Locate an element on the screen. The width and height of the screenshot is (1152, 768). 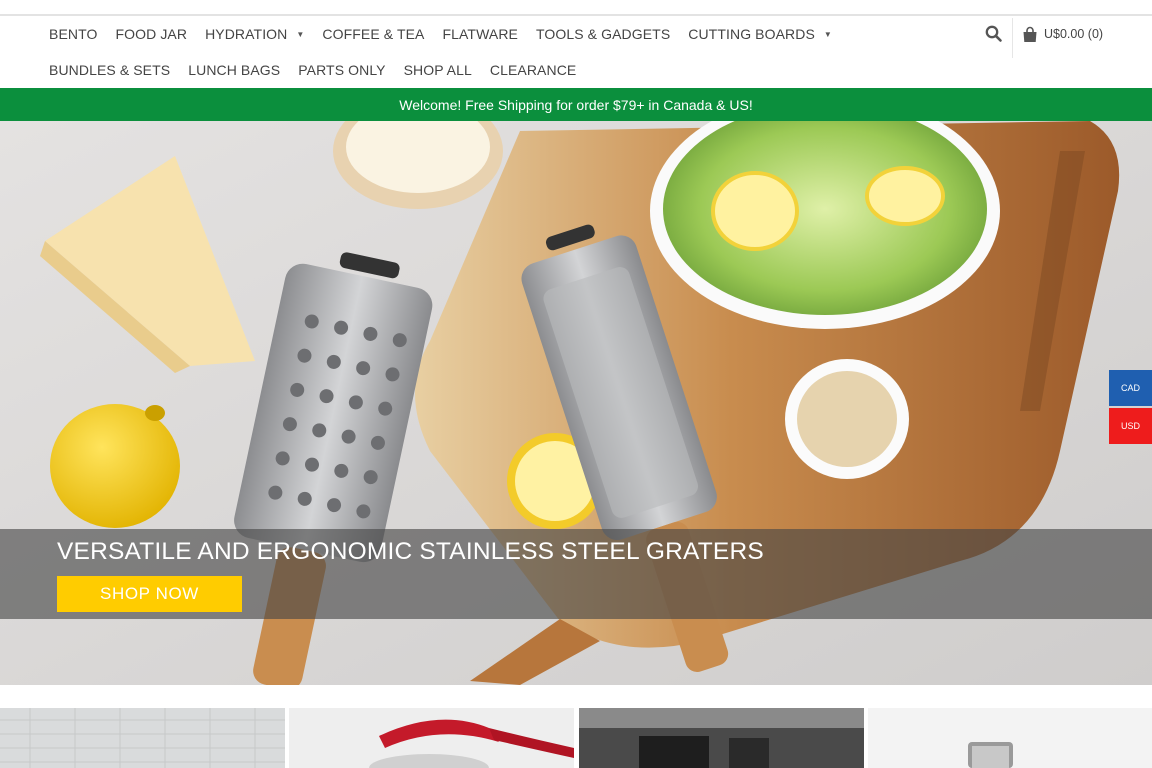
nav-item-clearance: CLEARANCE is located at coordinates (533, 70).